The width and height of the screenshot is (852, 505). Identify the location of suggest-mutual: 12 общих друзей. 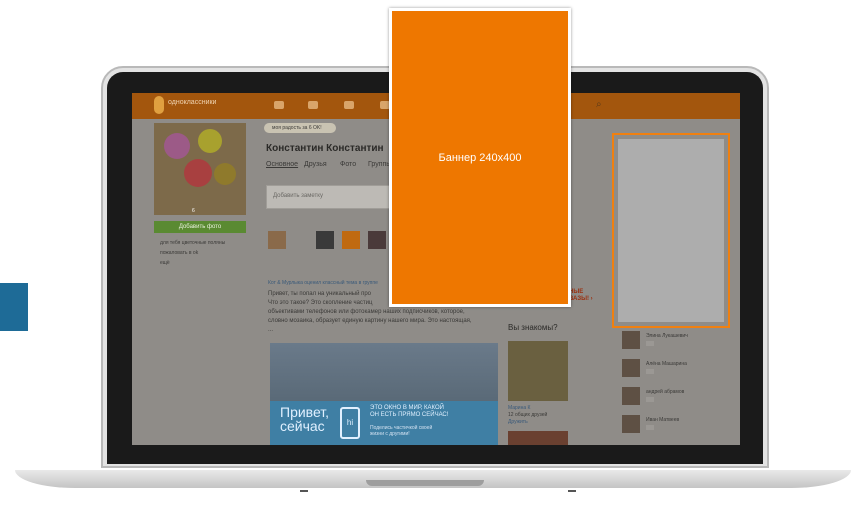
(528, 415).